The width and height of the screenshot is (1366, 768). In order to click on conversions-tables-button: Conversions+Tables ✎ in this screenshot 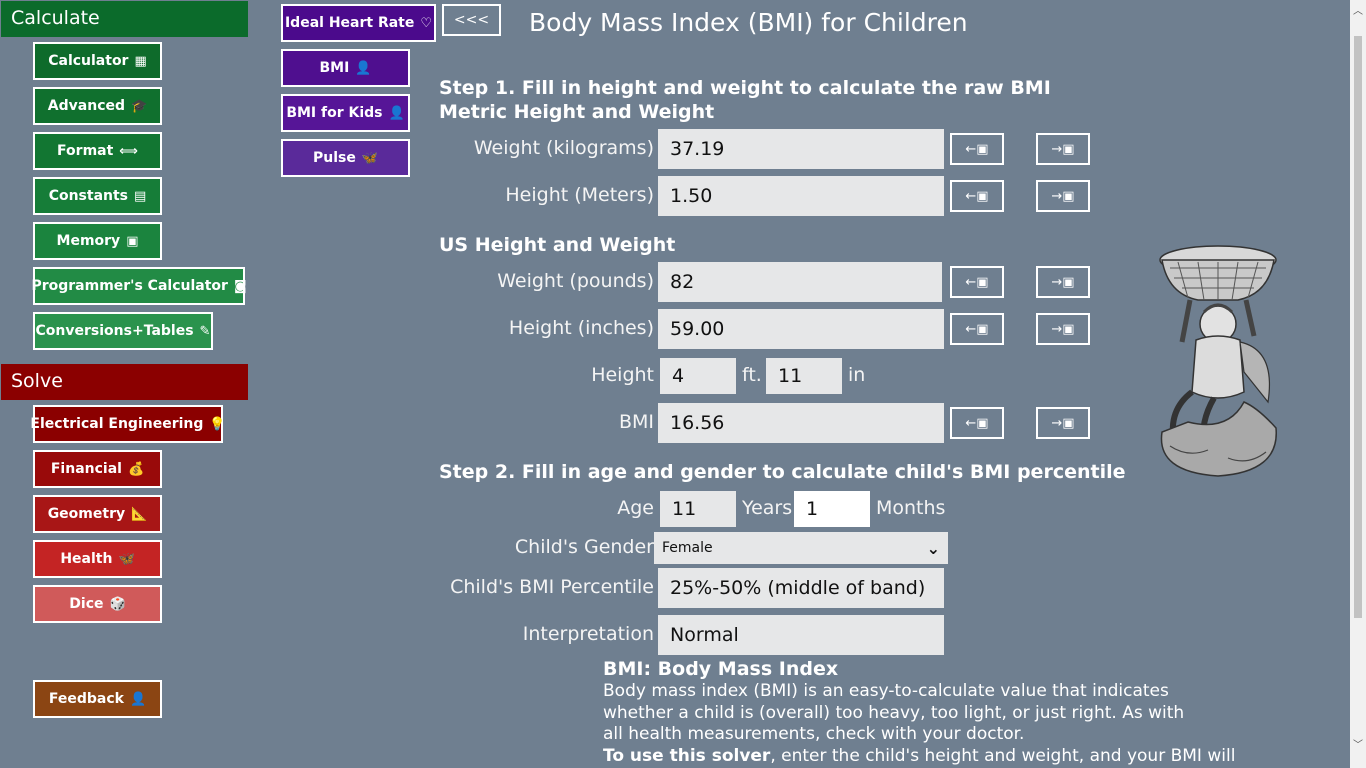, I will do `click(123, 331)`.